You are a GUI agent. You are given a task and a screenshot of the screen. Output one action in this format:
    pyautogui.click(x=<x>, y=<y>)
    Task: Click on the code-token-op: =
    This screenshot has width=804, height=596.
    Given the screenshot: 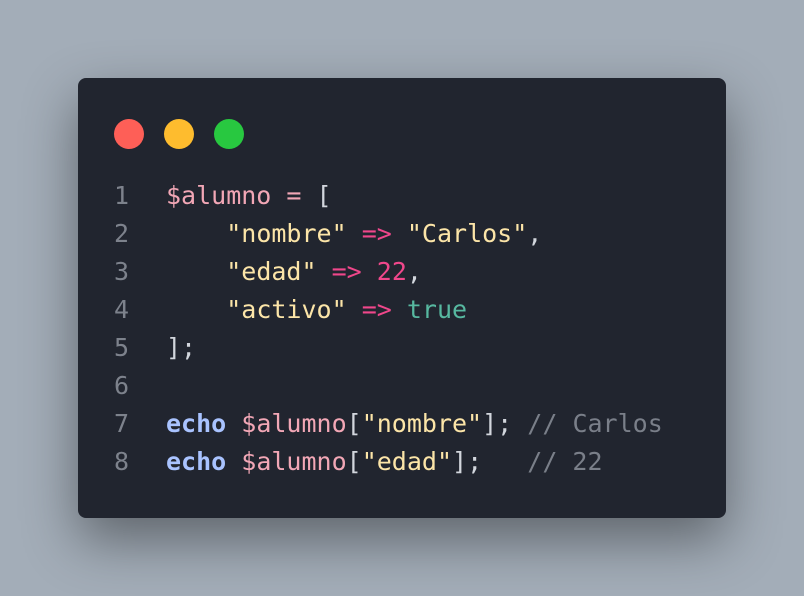 What is the action you would take?
    pyautogui.click(x=294, y=195)
    